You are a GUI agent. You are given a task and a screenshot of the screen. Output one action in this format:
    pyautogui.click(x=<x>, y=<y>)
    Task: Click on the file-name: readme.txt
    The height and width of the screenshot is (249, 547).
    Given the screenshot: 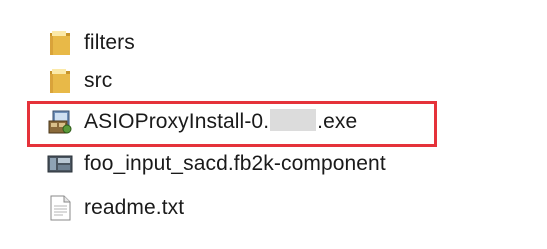 What is the action you would take?
    pyautogui.click(x=134, y=207)
    